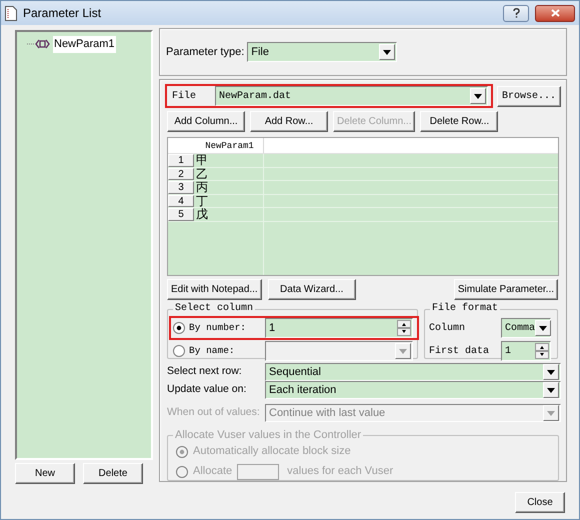 Image resolution: width=580 pixels, height=520 pixels. What do you see at coordinates (39, 44) in the screenshot?
I see `parameter-icon` at bounding box center [39, 44].